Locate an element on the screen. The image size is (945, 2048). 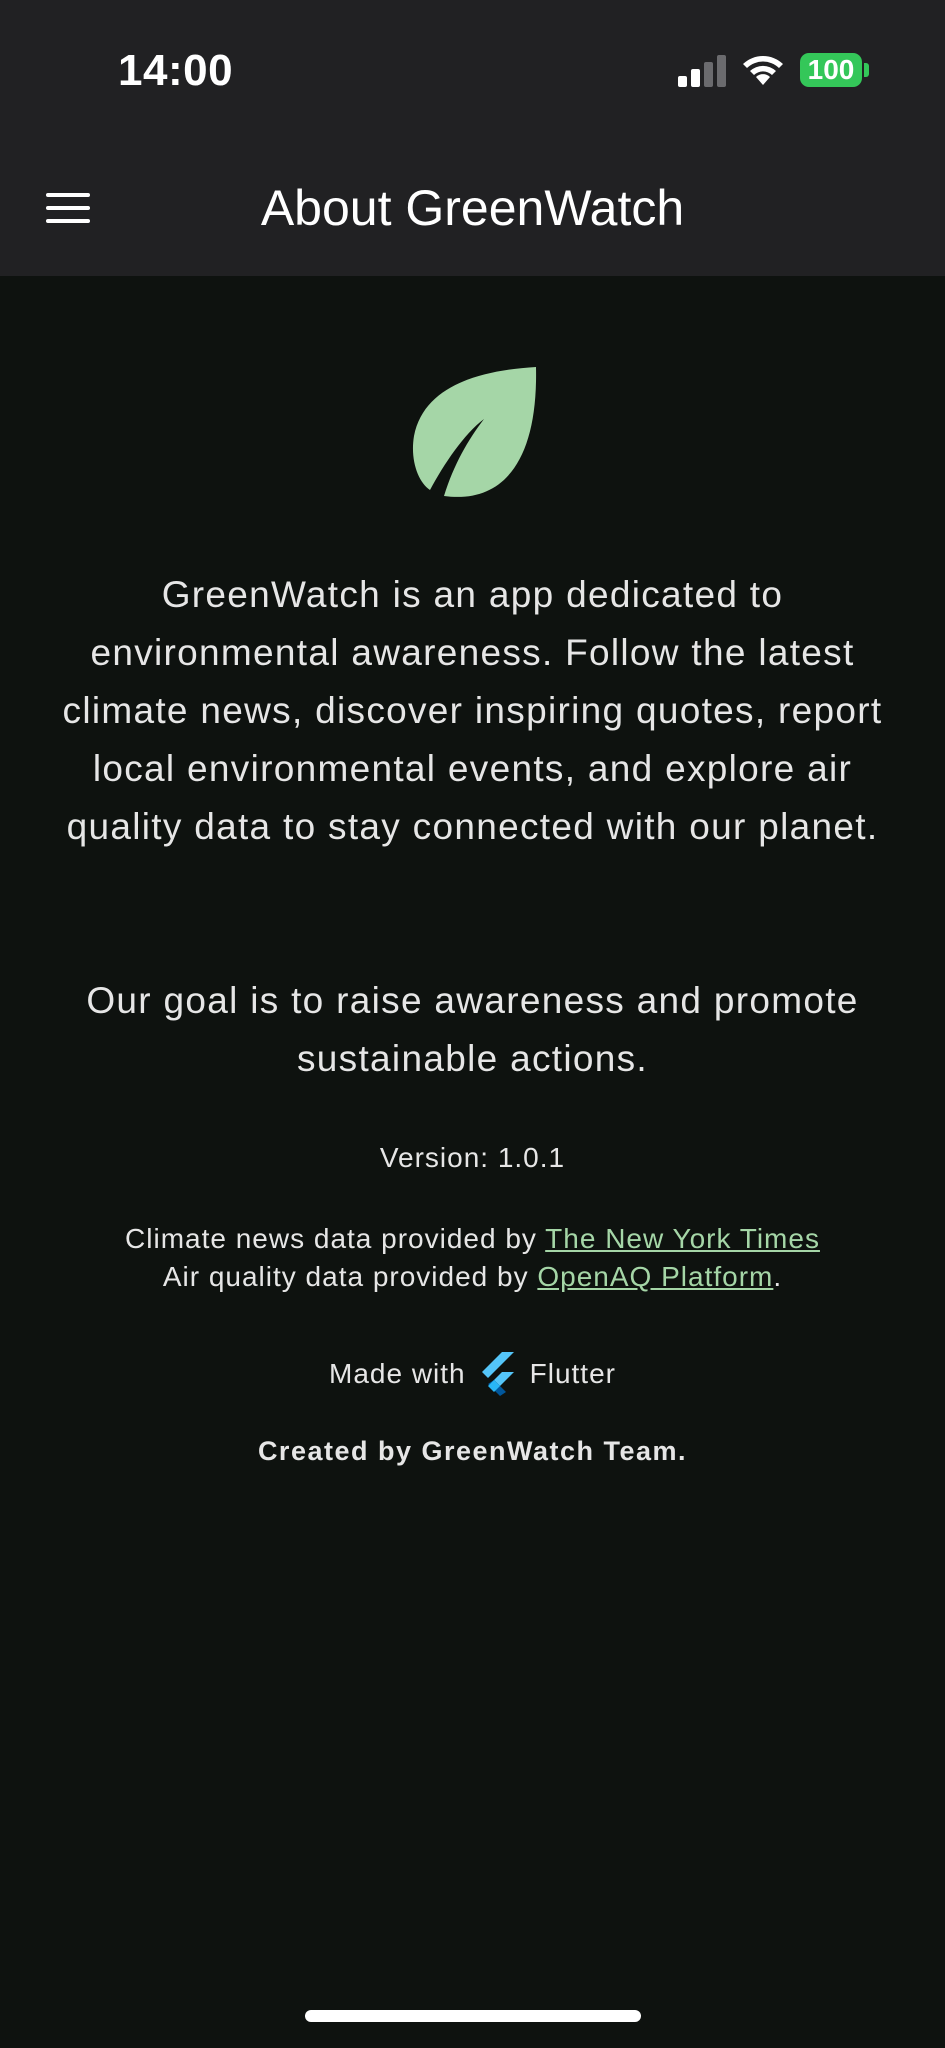
air-credit-prefix: Air quality data provided by is located at coordinates (350, 1276).